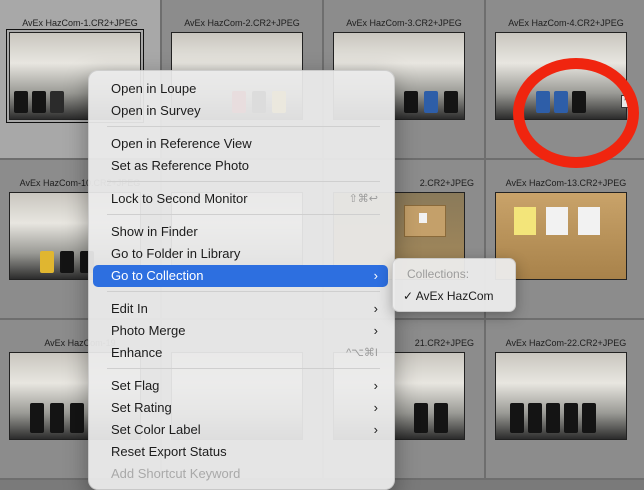 The width and height of the screenshot is (644, 490). What do you see at coordinates (240, 408) in the screenshot?
I see `menu-item-set-rating: Set Rating ›` at bounding box center [240, 408].